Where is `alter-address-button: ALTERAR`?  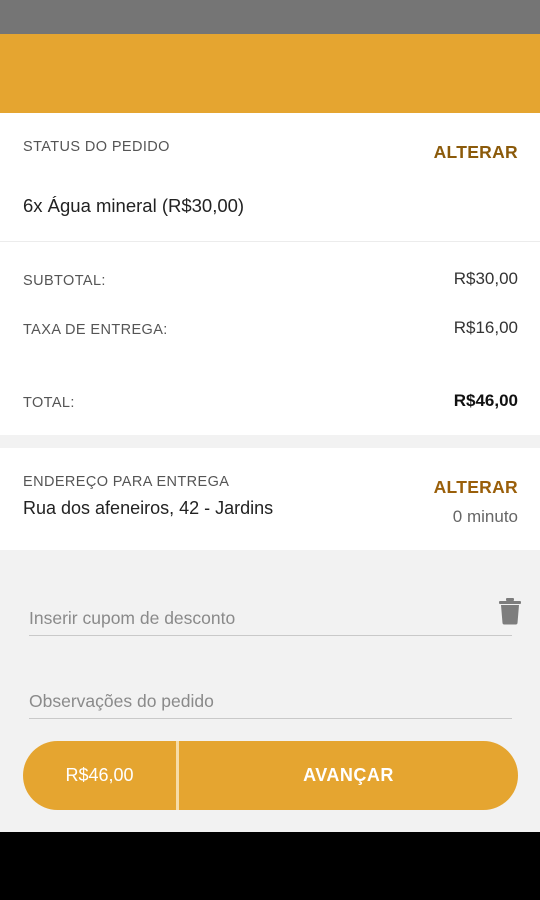
alter-address-button: ALTERAR is located at coordinates (476, 487).